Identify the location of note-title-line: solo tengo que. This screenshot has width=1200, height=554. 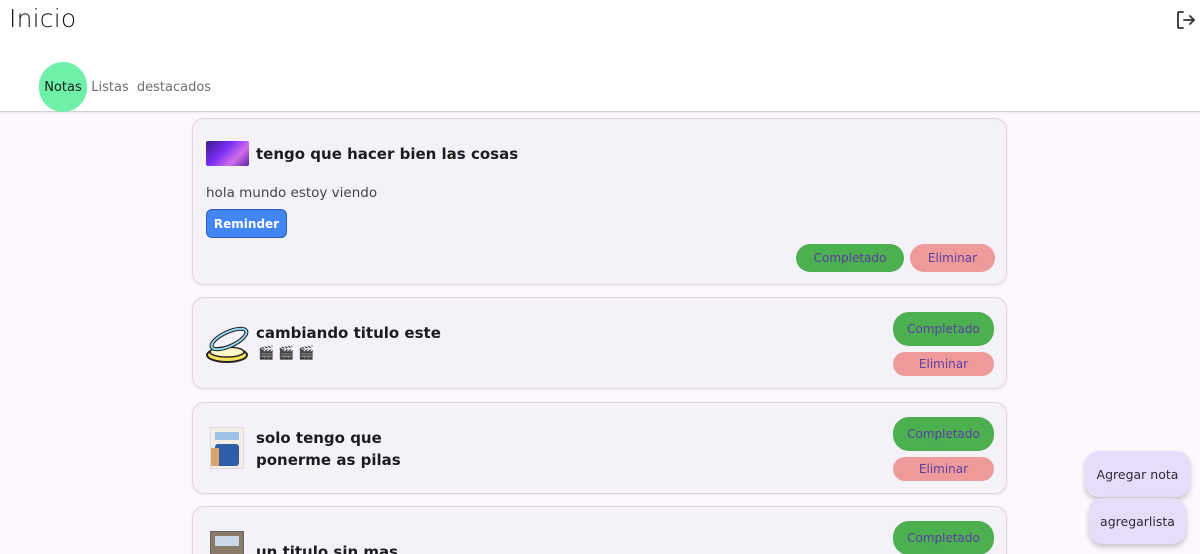
(319, 438).